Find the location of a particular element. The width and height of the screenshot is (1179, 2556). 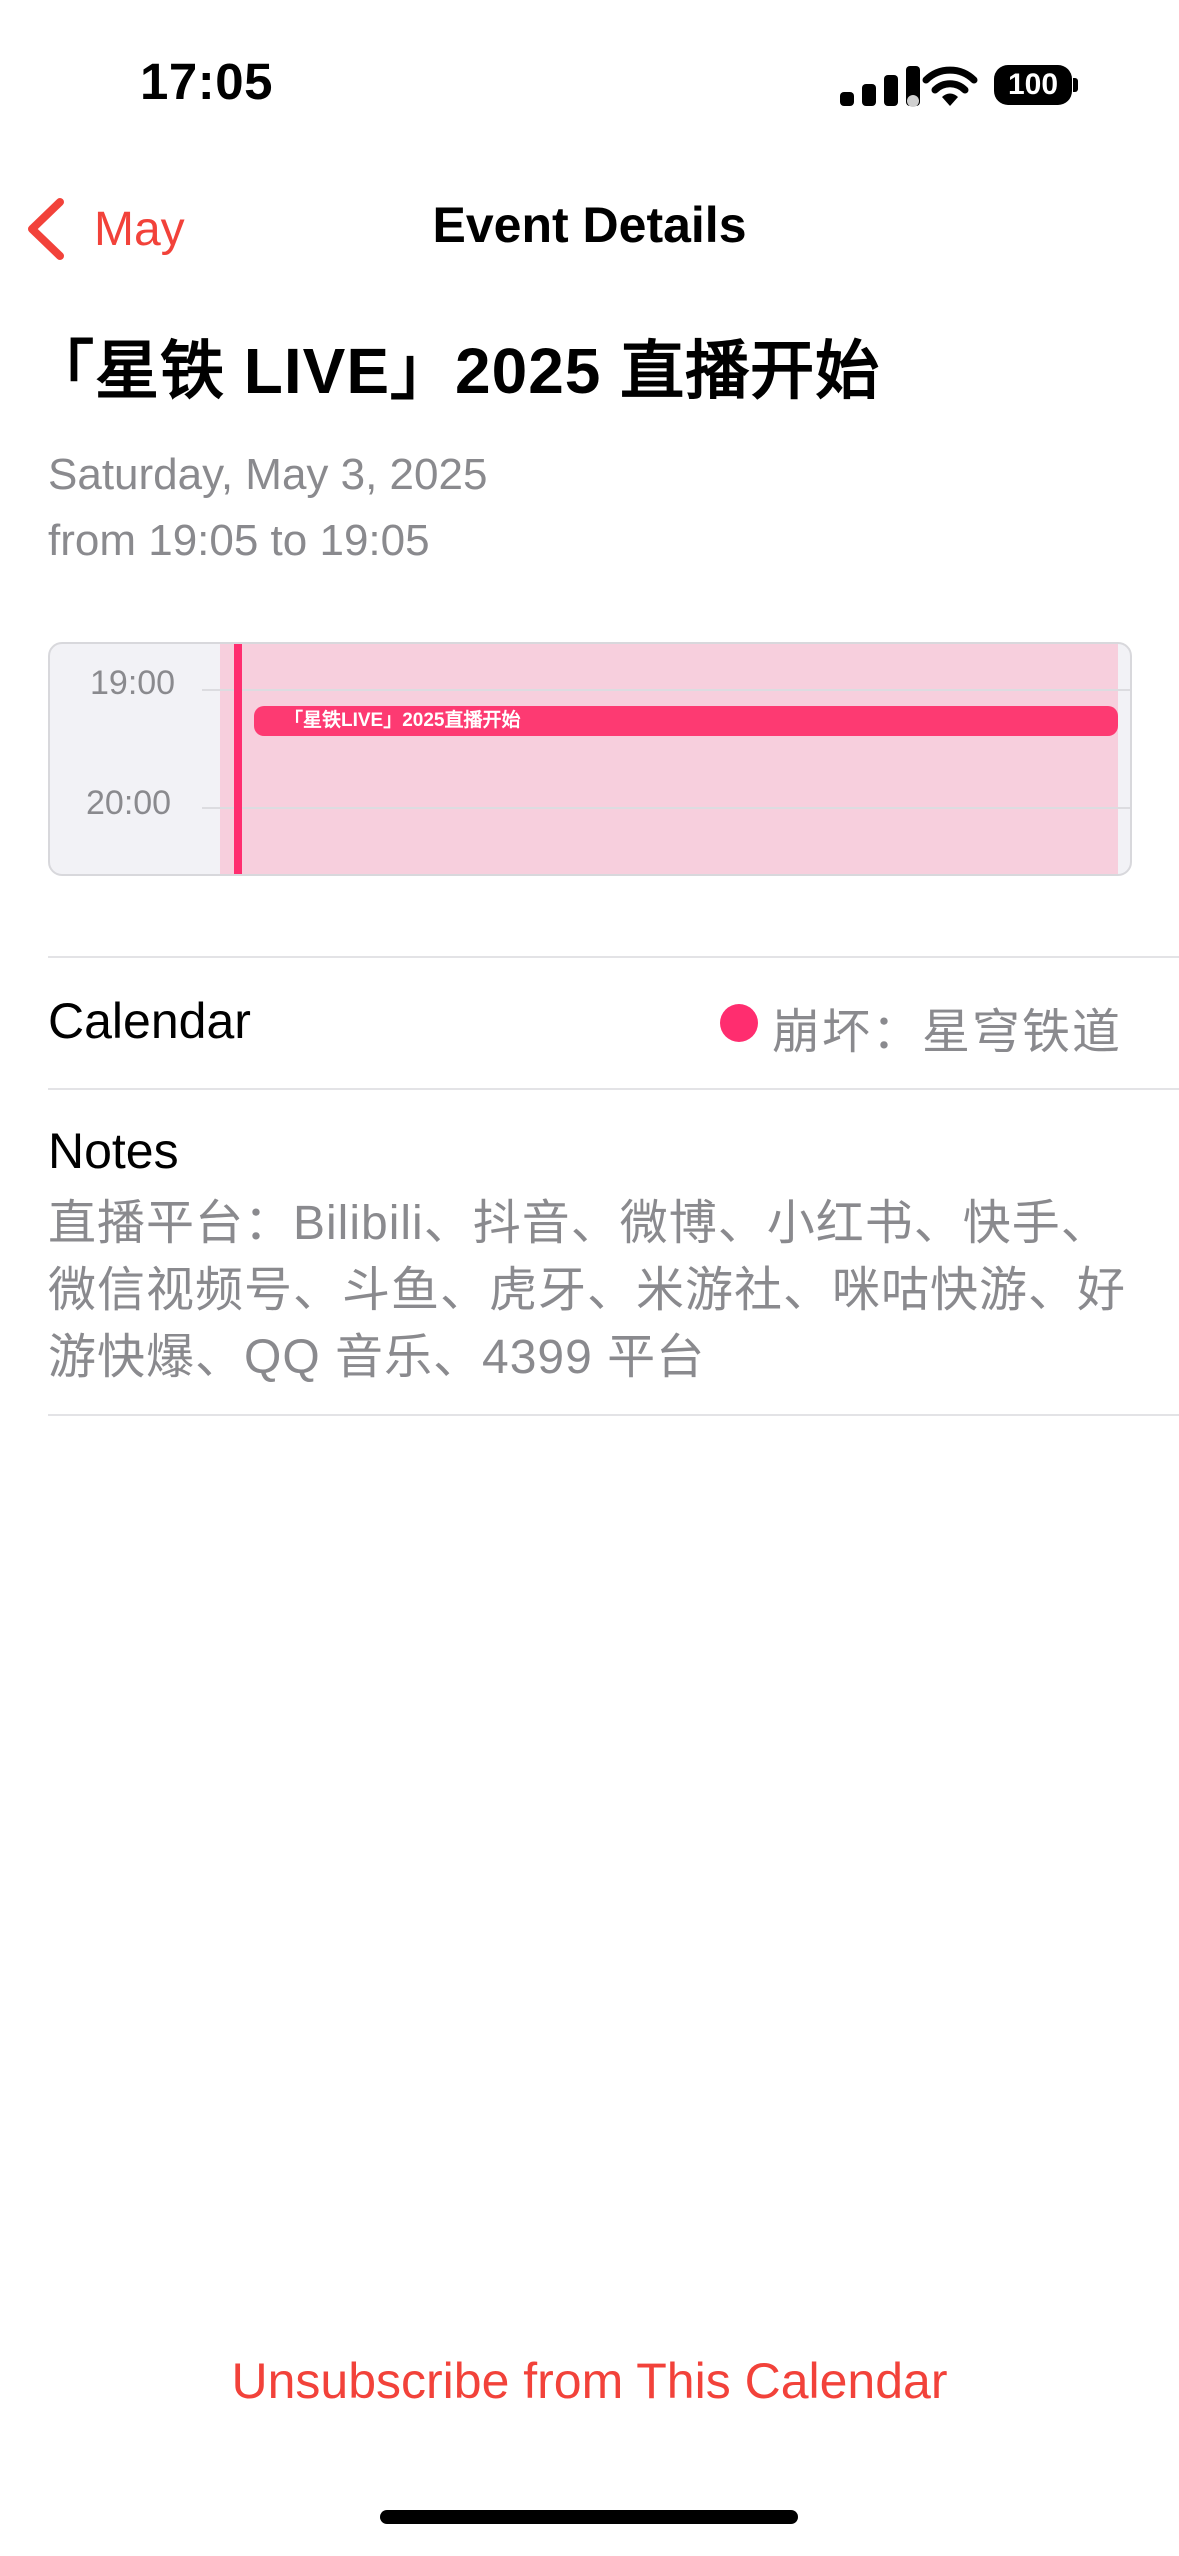

event-title: 「星铁 LIVE」2025 直播开始 is located at coordinates (455, 371).